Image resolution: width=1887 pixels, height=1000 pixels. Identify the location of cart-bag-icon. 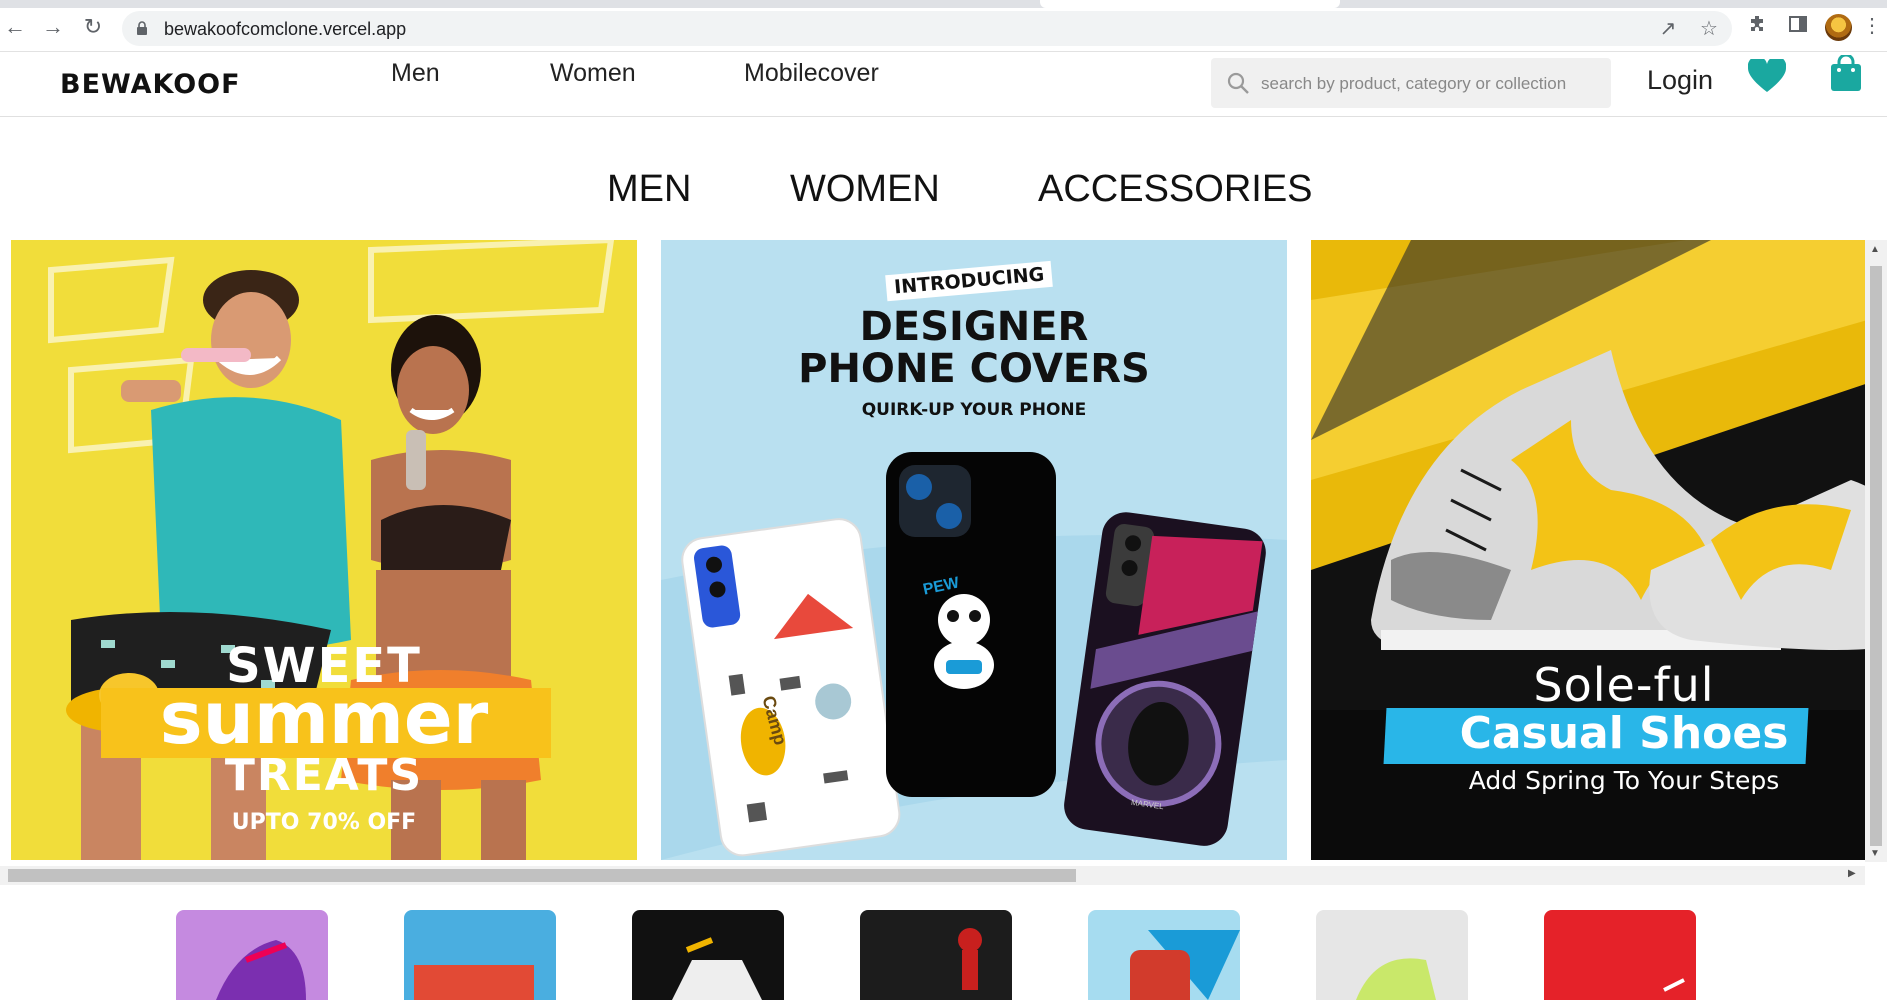
(1846, 73).